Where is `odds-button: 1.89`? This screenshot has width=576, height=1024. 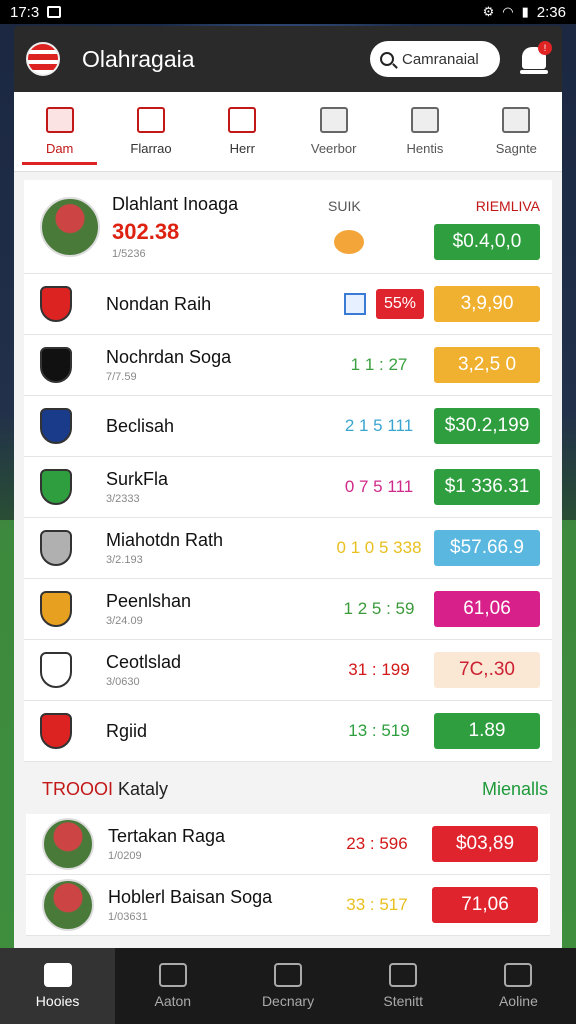
odds-button: 1.89 is located at coordinates (487, 731).